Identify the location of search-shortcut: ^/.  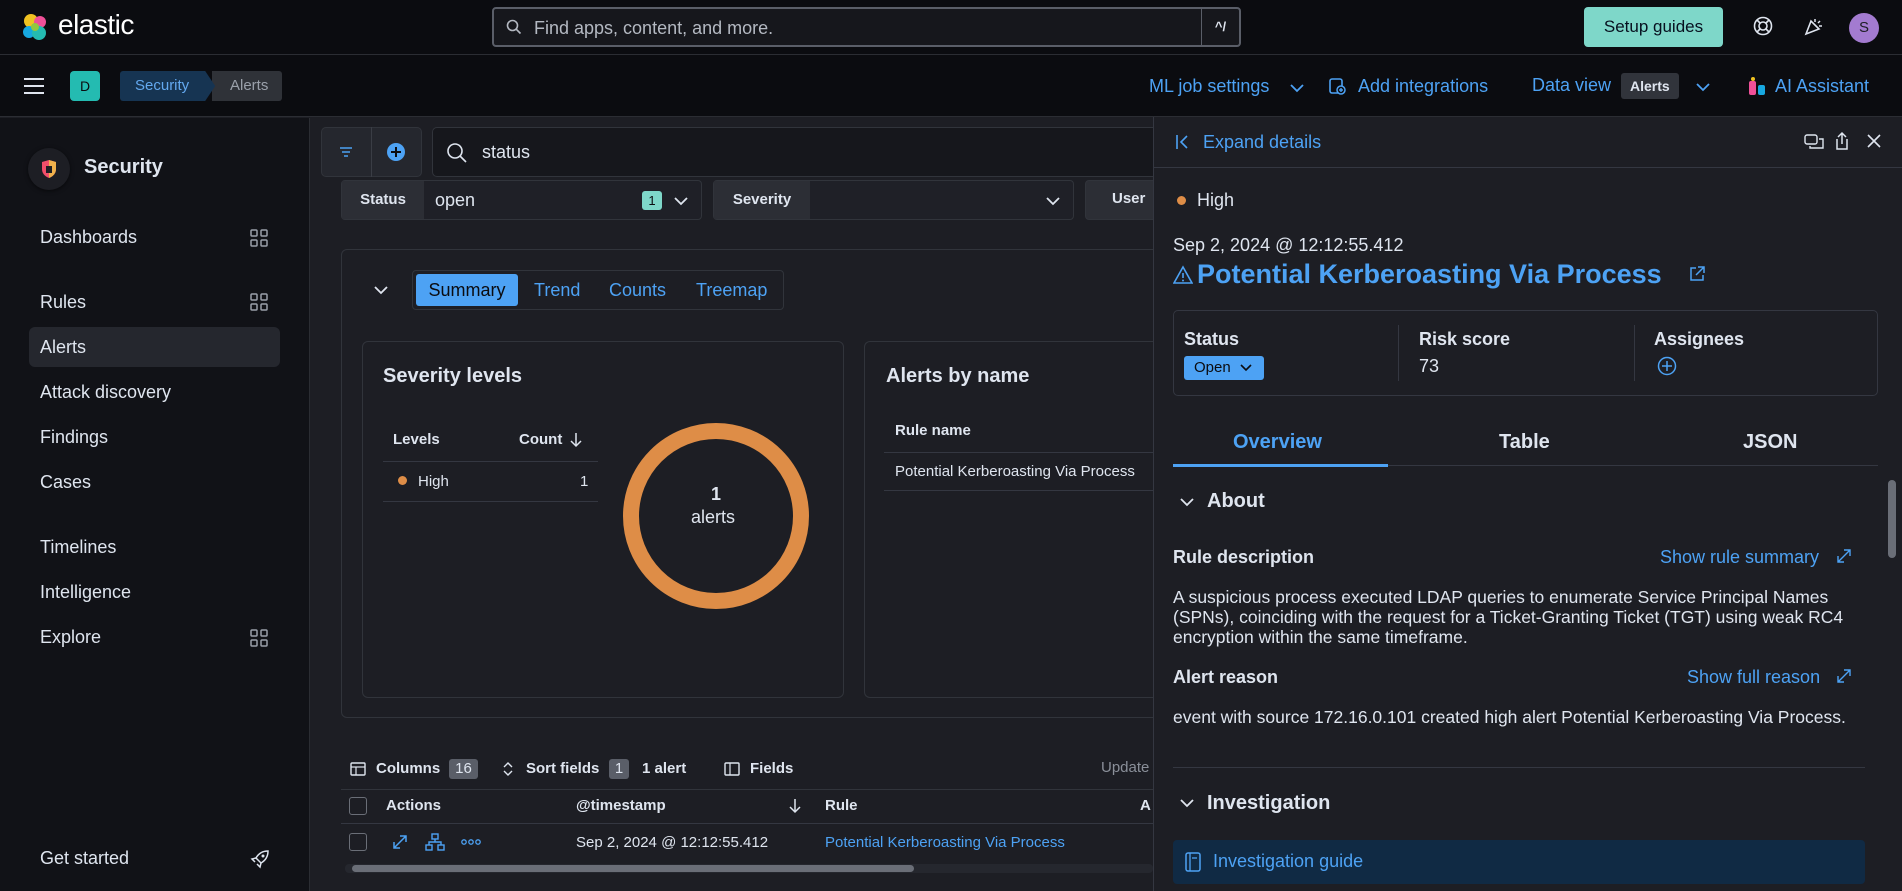
(1220, 27).